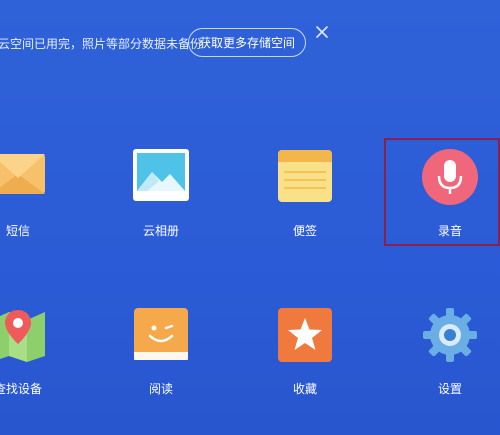 The image size is (500, 435). What do you see at coordinates (161, 203) in the screenshot?
I see `app-cloud-album: 云相册` at bounding box center [161, 203].